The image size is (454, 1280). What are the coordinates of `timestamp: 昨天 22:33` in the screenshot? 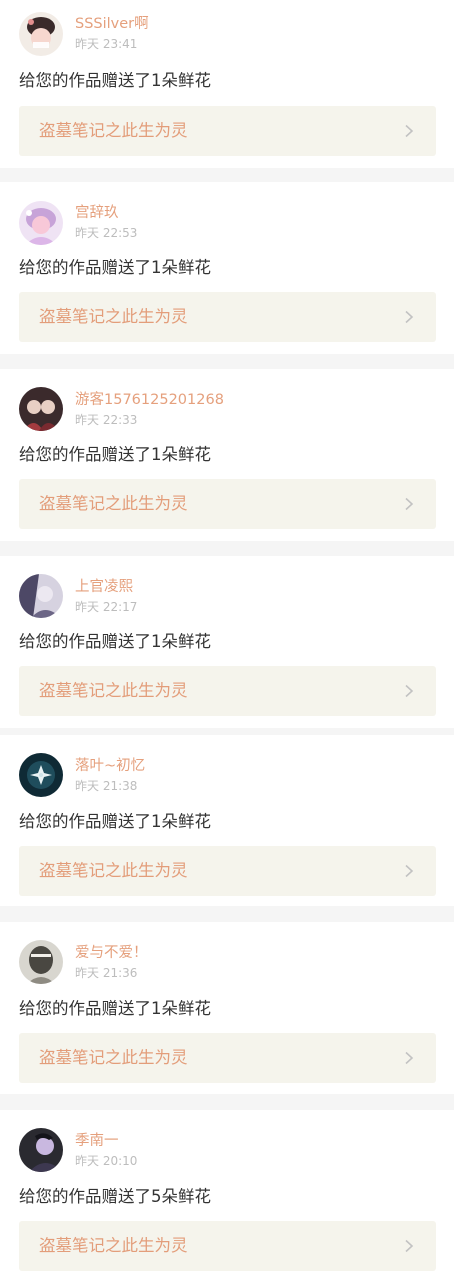 It's located at (106, 420).